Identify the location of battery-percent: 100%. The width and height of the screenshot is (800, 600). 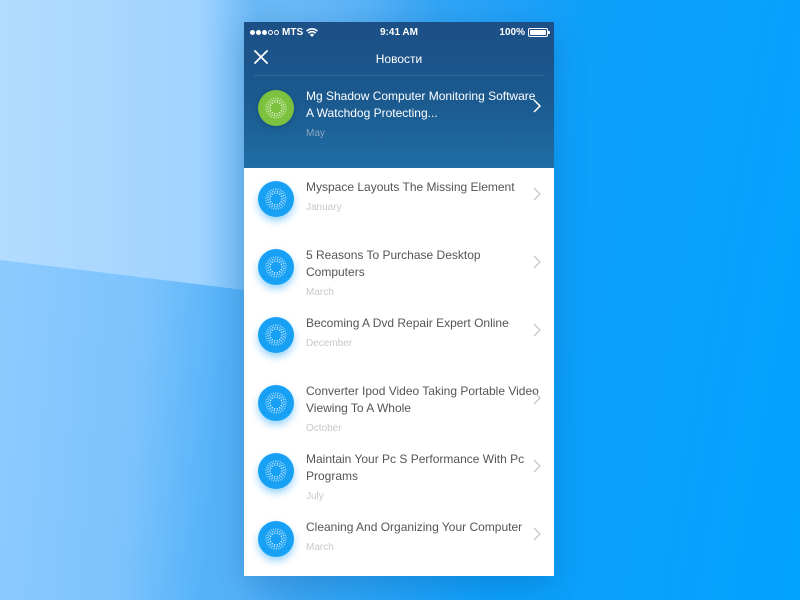
(512, 32).